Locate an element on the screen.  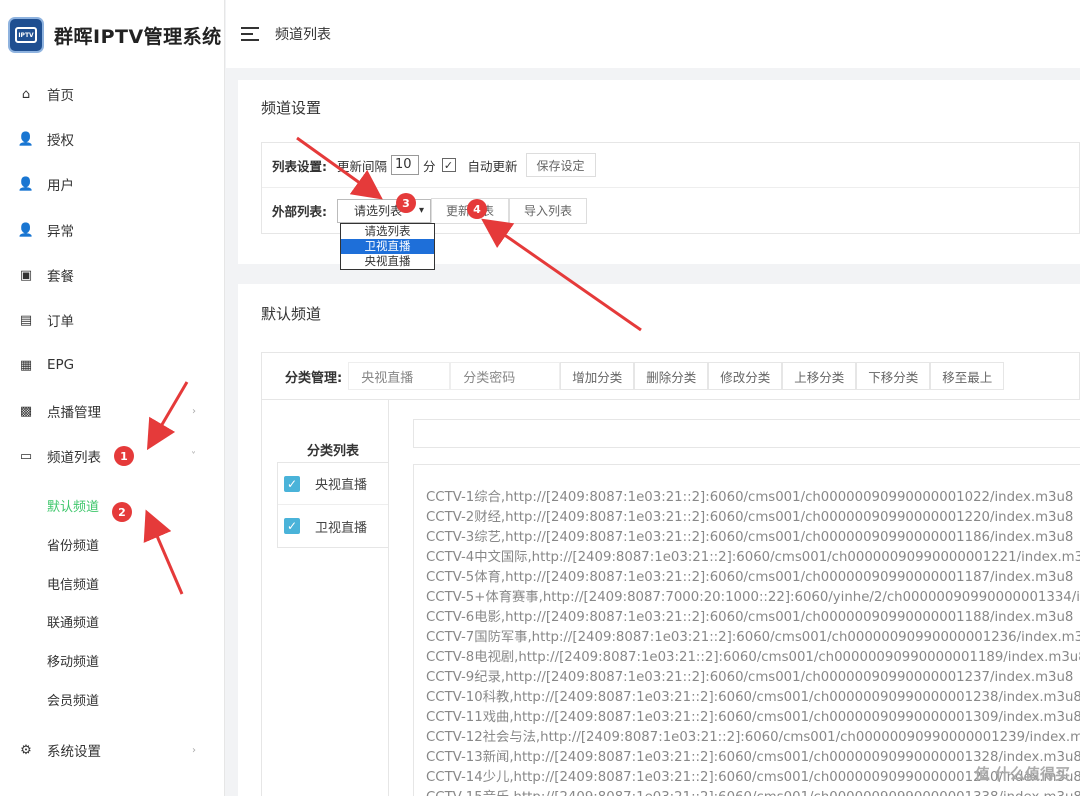
annotation-badge-2: 2 is located at coordinates (122, 512).